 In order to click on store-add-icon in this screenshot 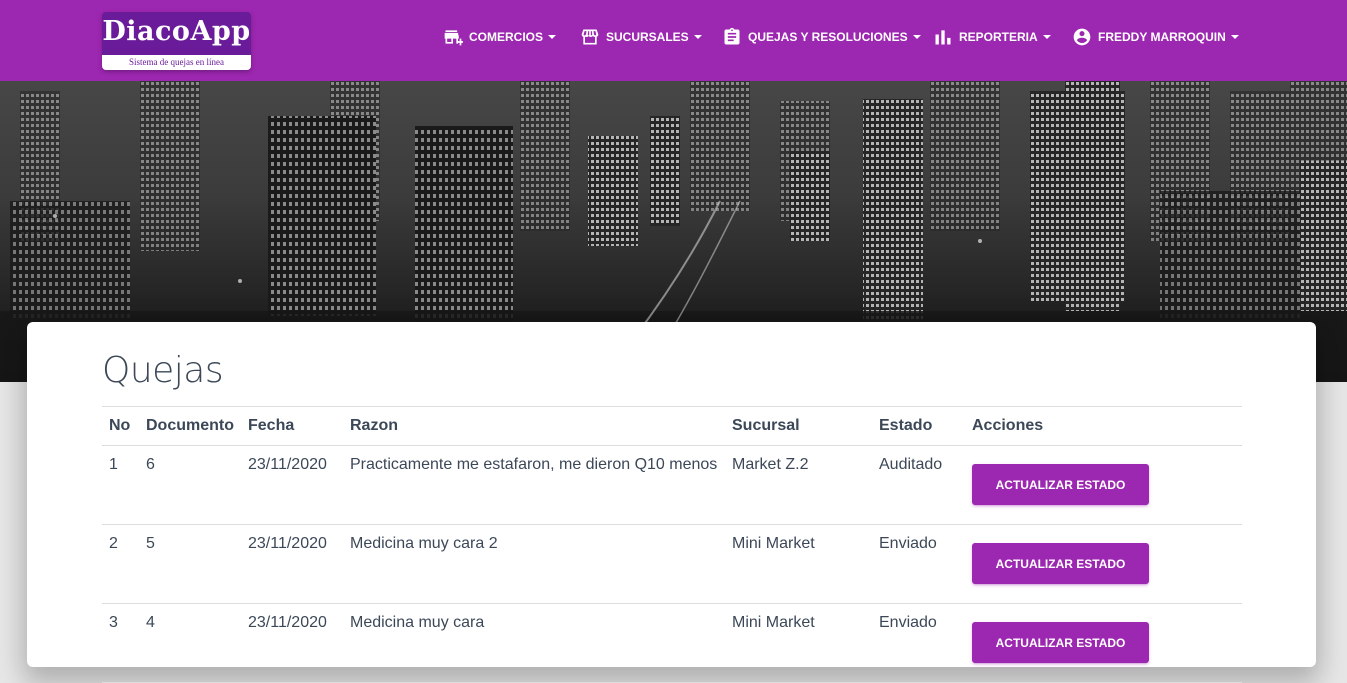, I will do `click(453, 38)`.